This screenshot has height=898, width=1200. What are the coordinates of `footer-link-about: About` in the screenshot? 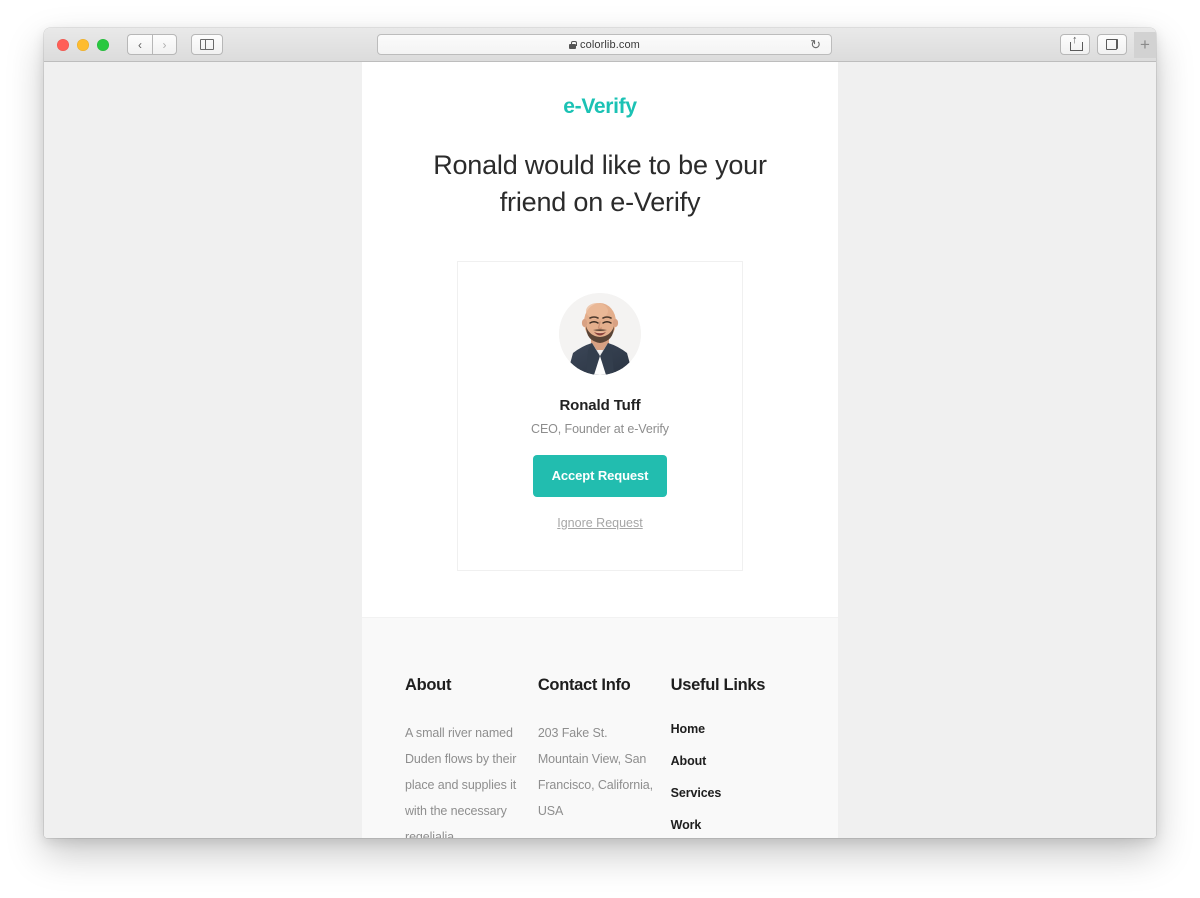 It's located at (689, 761).